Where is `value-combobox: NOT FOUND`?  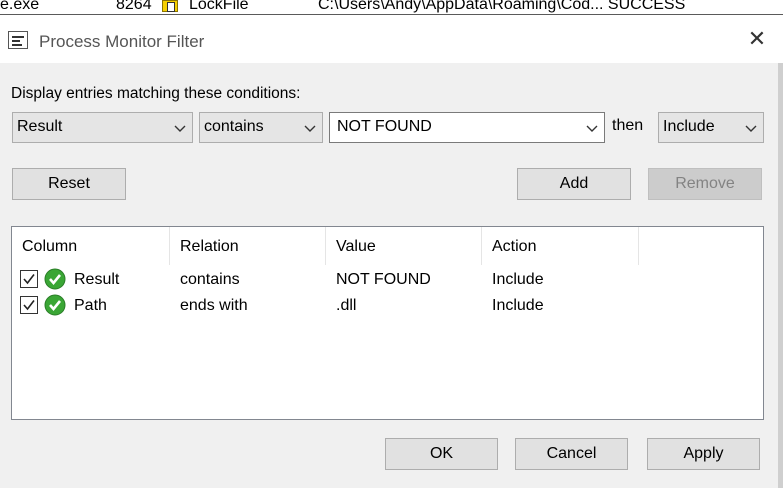 value-combobox: NOT FOUND is located at coordinates (467, 127).